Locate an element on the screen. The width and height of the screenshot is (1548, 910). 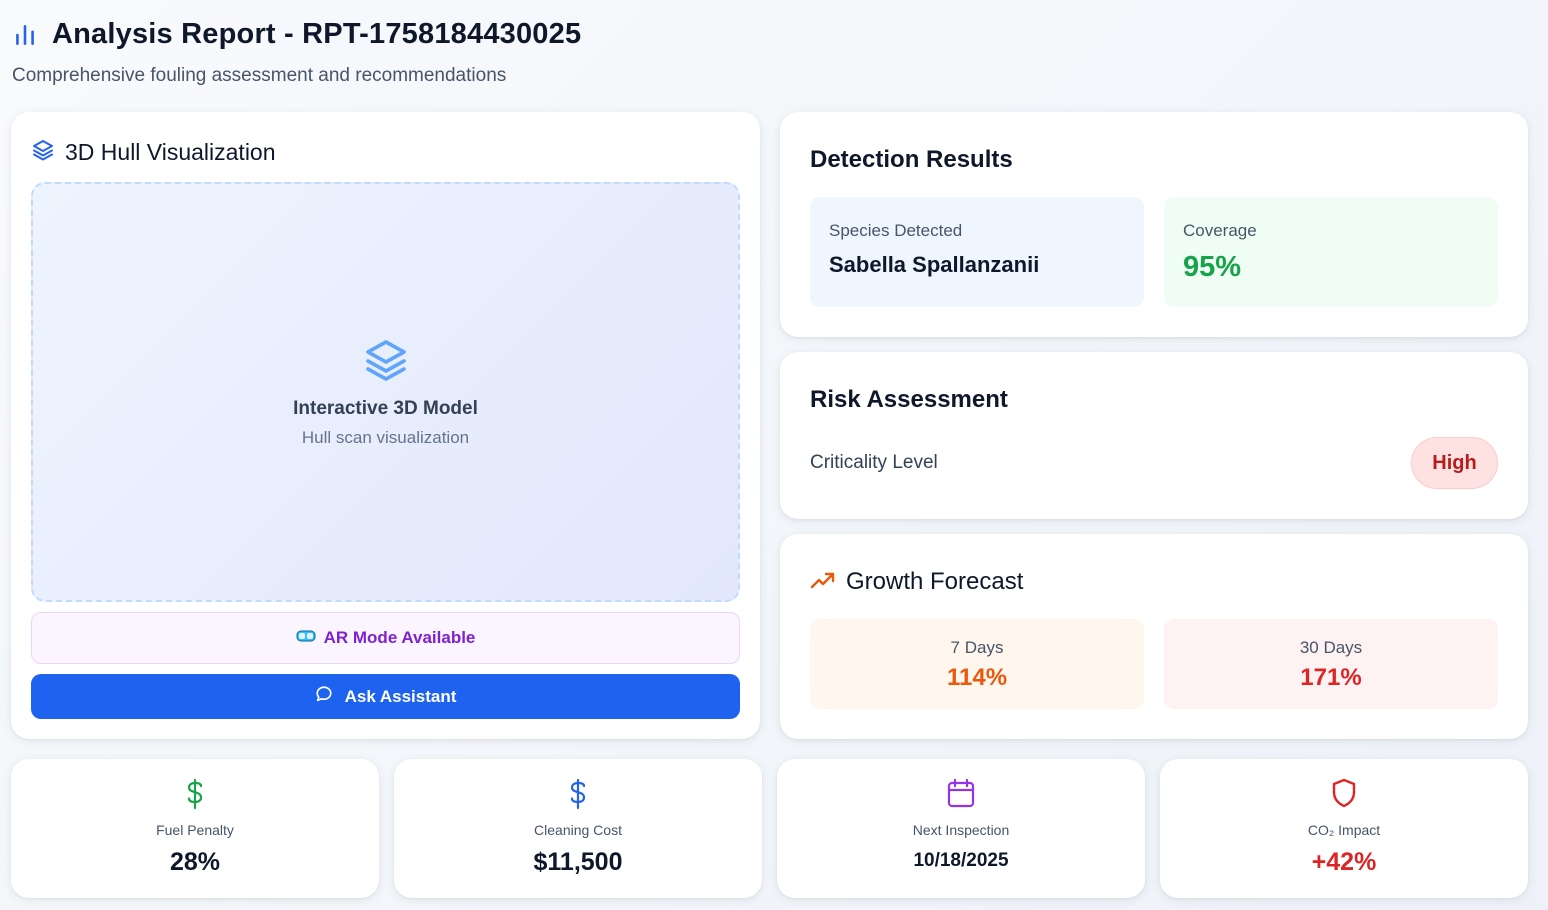
co2-impact-card: CO₂ Impact +42% is located at coordinates (1344, 828).